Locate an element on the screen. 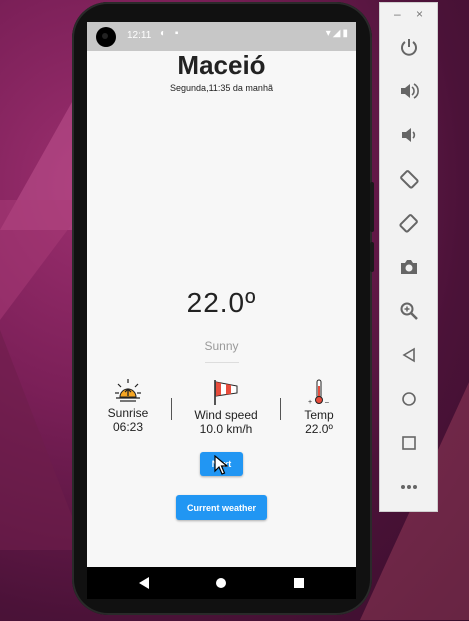 The image size is (469, 621). mouse-cursor-icon is located at coordinates (221, 465).